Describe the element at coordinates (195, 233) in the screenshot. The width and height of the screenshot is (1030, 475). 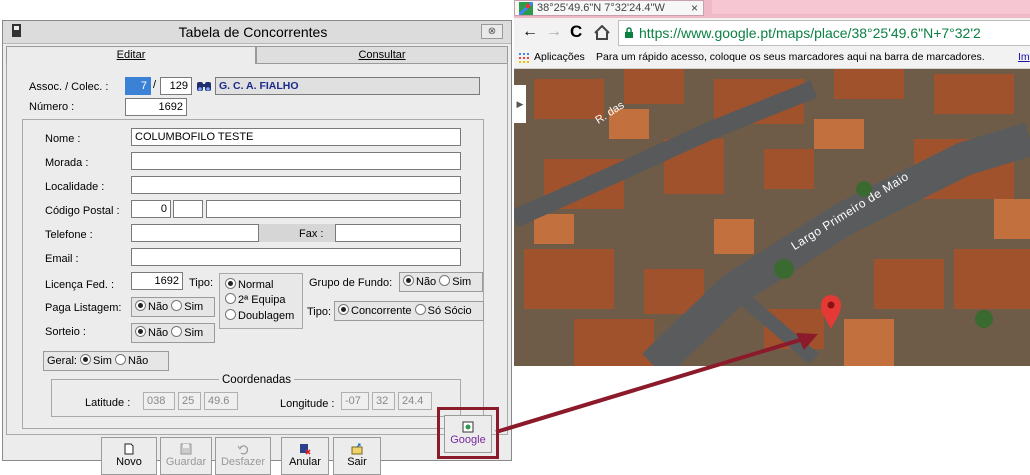
I see `telefone-input` at that location.